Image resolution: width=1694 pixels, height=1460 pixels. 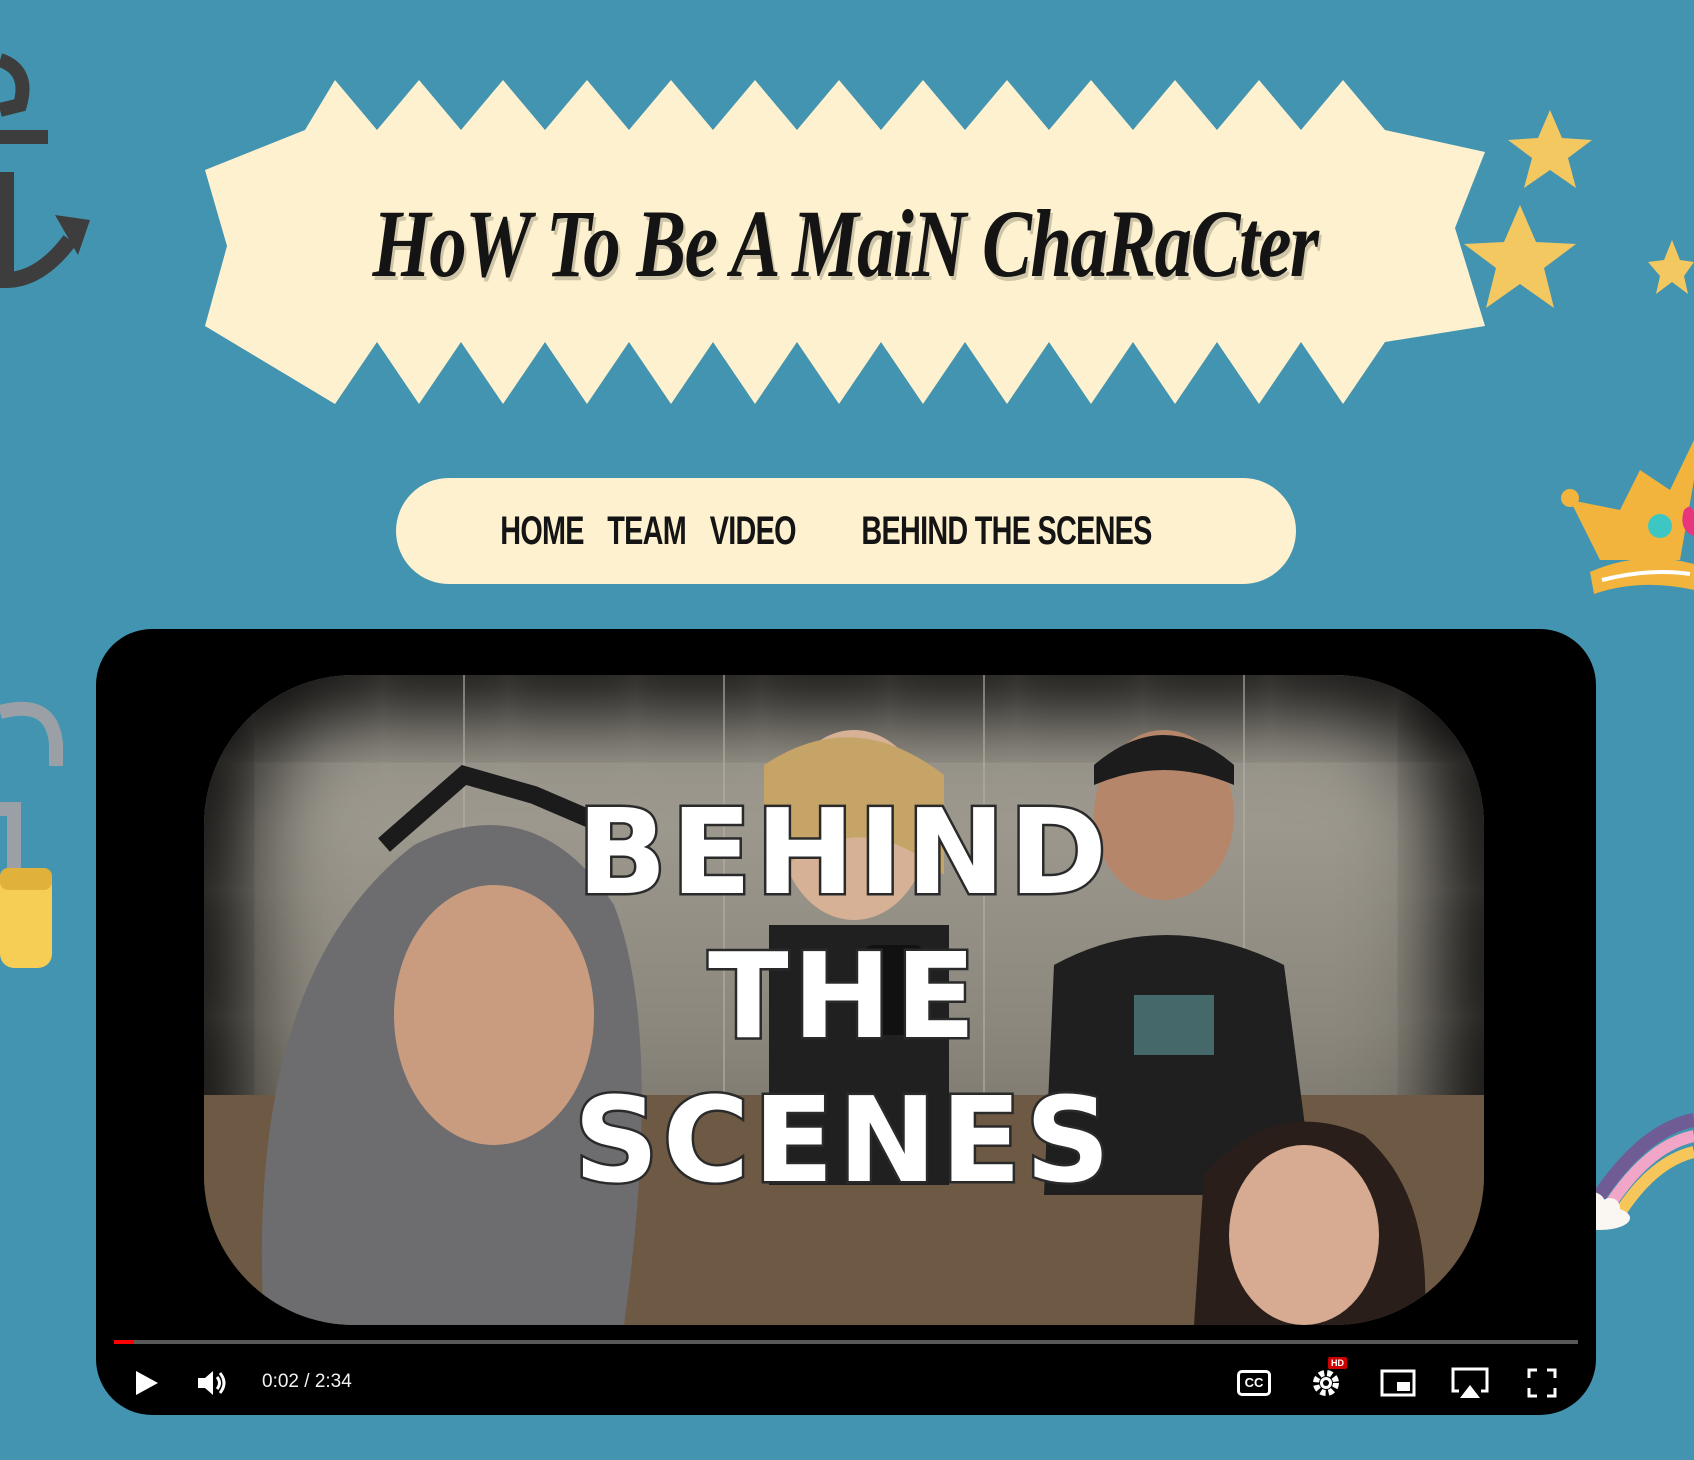 I want to click on crown-icon, so click(x=1627, y=518).